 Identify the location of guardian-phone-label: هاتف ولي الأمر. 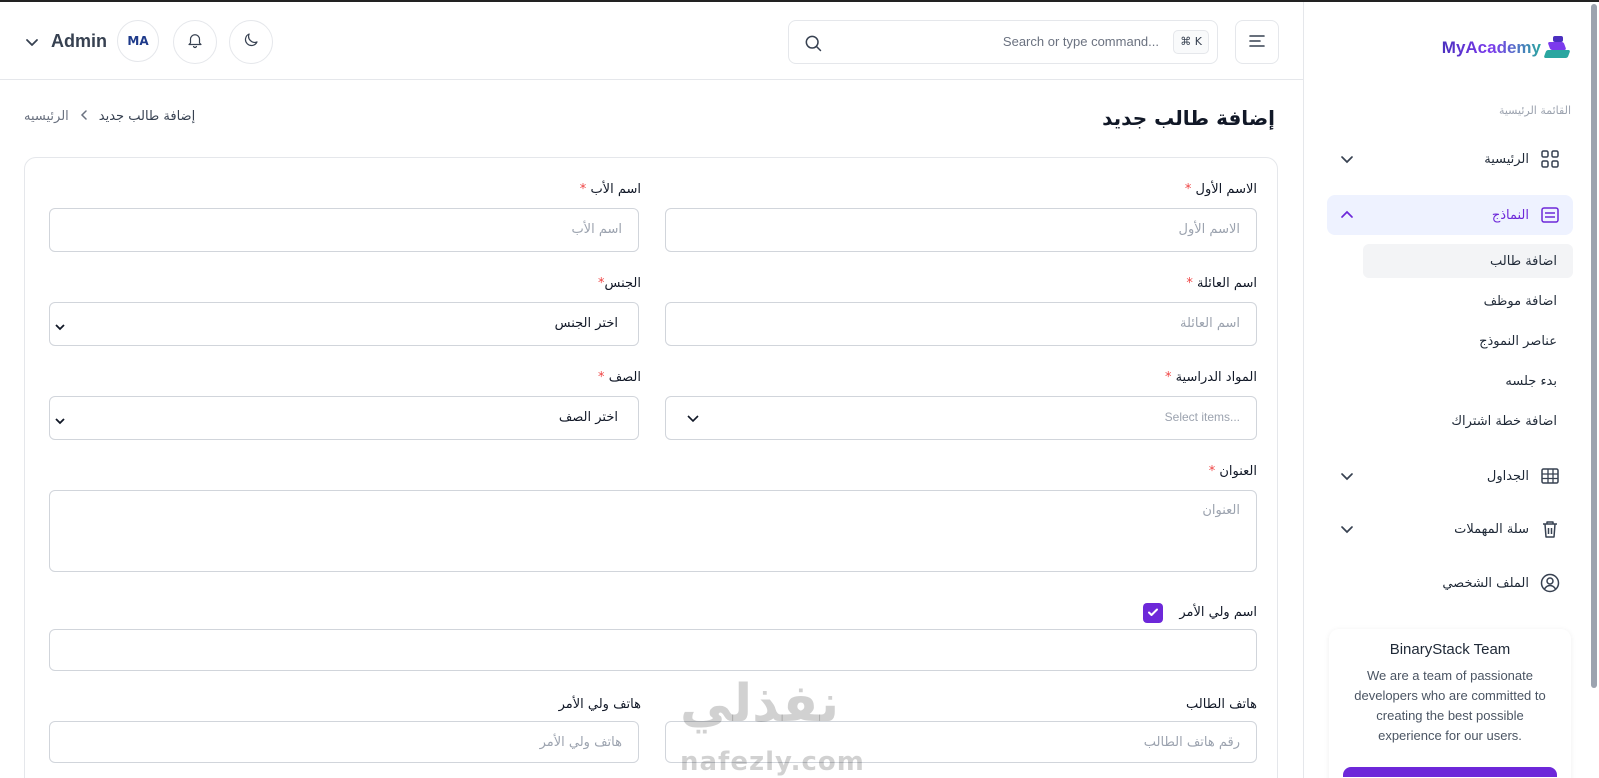
(599, 704).